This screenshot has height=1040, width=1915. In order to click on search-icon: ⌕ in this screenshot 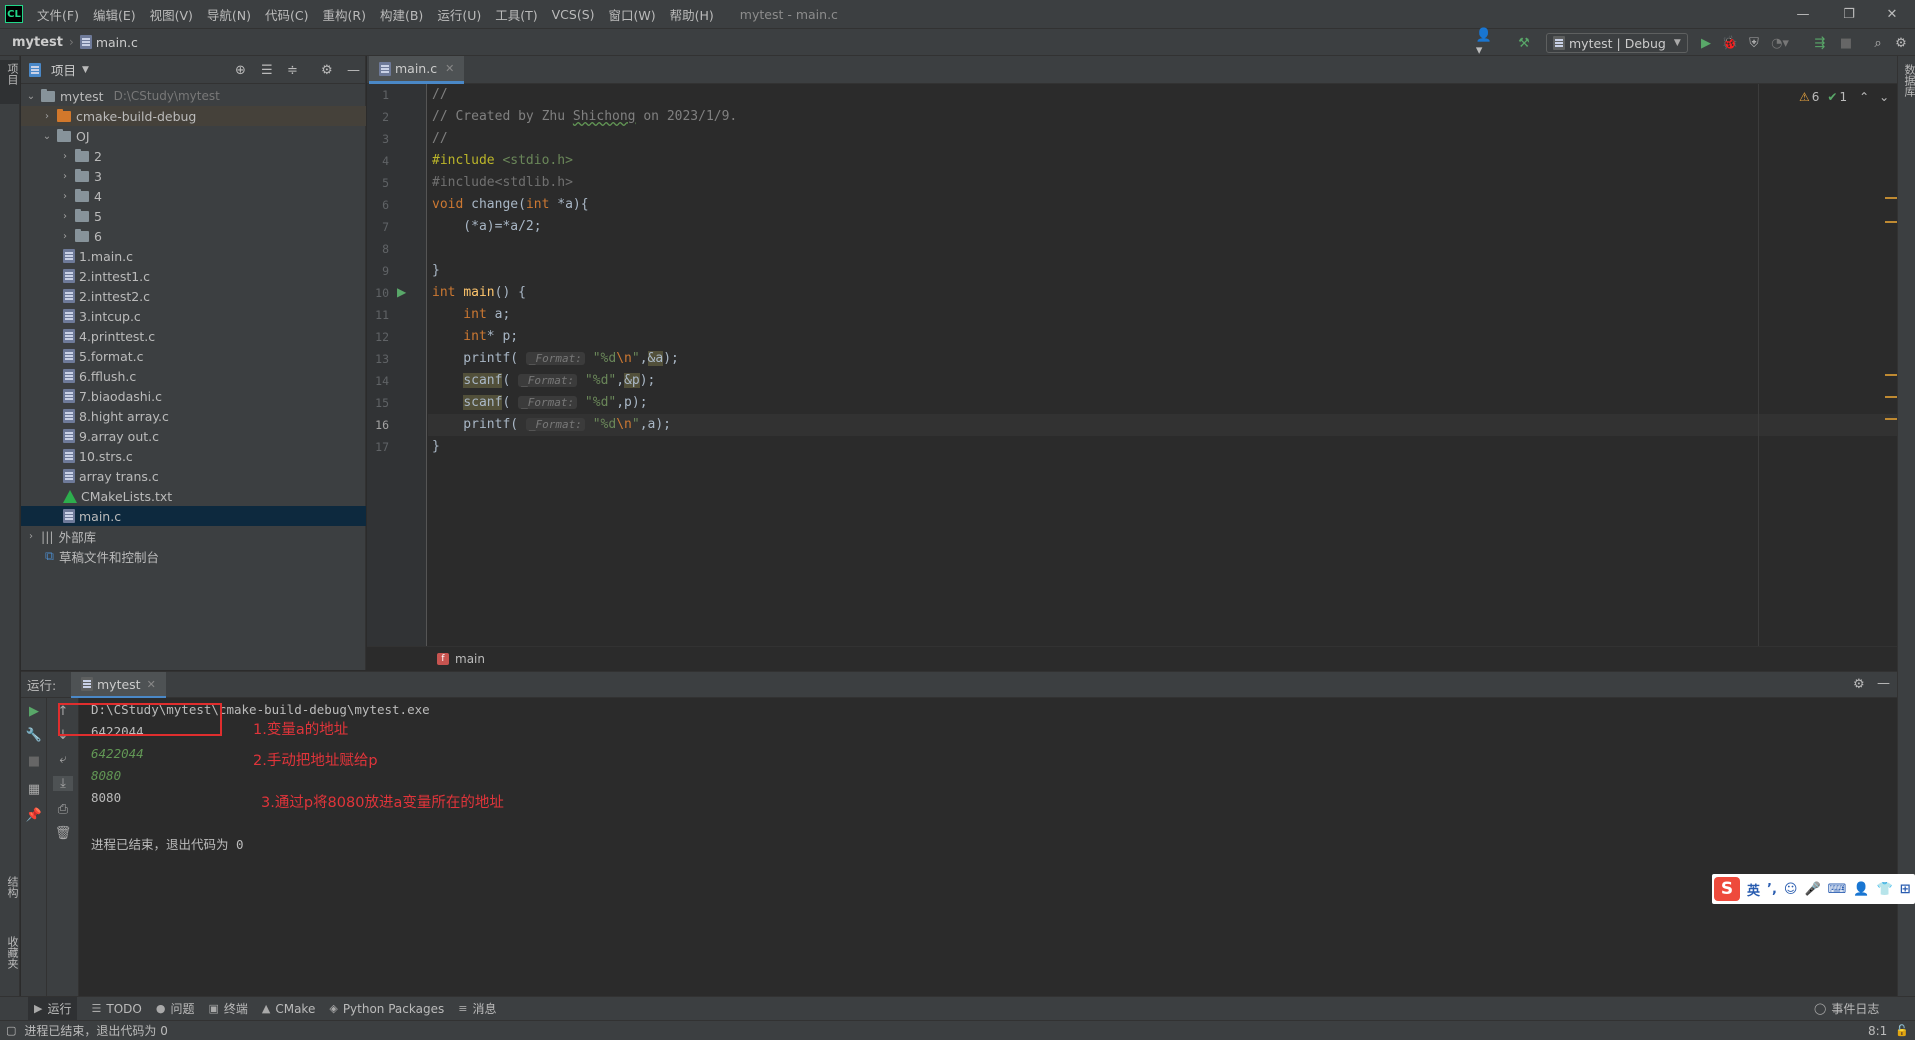, I will do `click(1878, 43)`.